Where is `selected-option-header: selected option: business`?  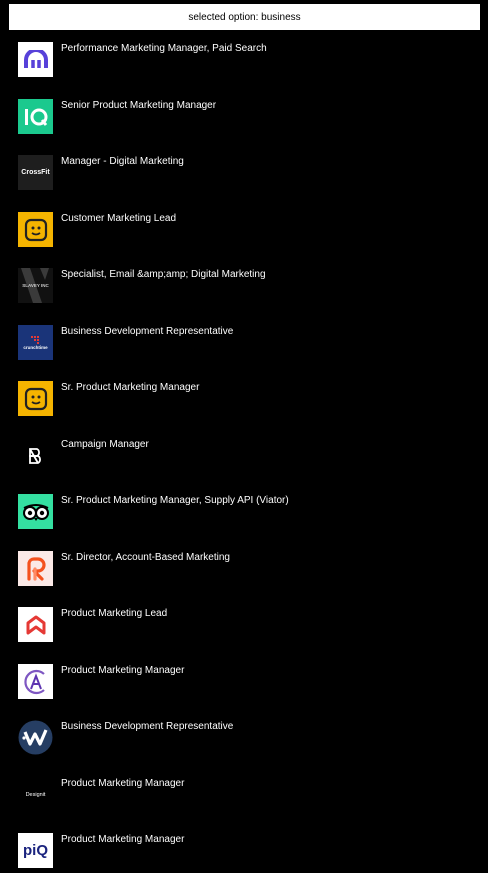 selected-option-header: selected option: business is located at coordinates (244, 17).